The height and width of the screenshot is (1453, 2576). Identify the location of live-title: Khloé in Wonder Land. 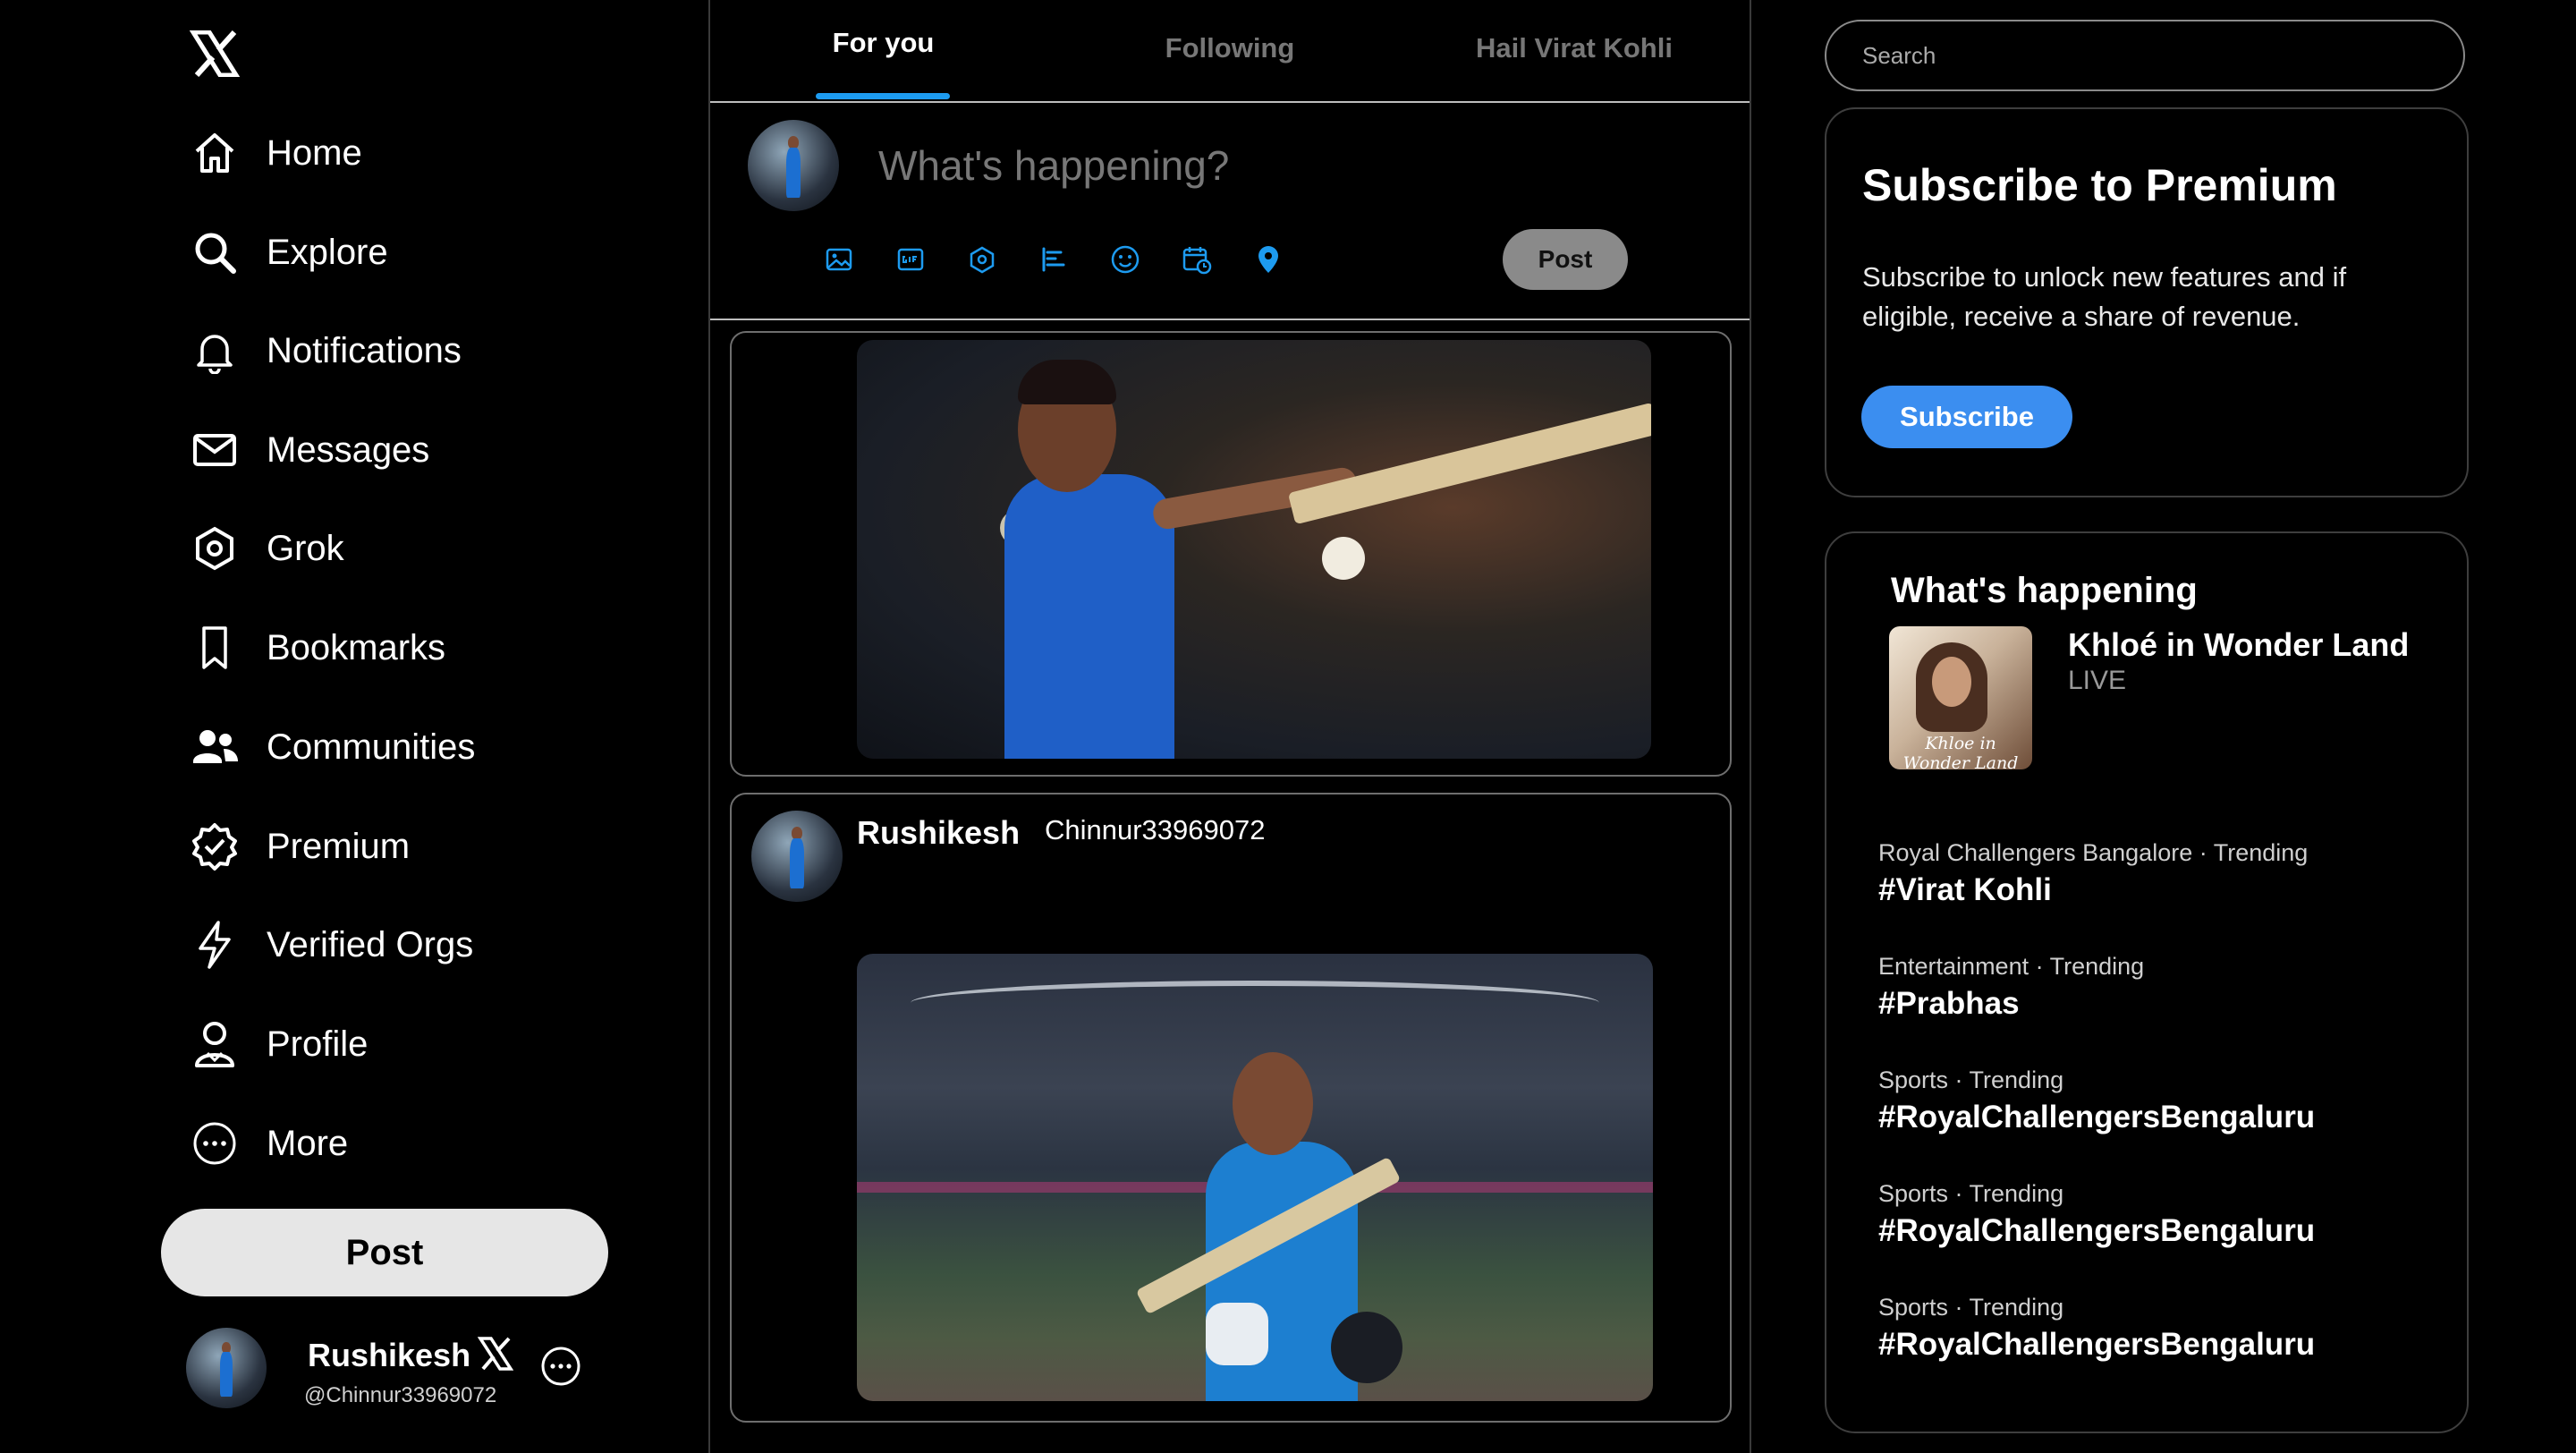
(2238, 645).